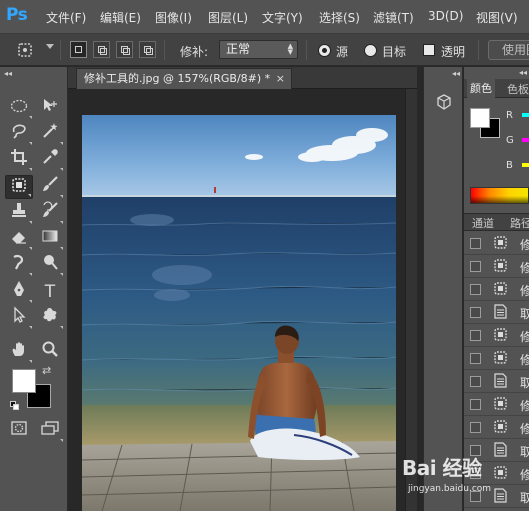 The image size is (529, 511). I want to click on pen-tool-icon, so click(19, 292).